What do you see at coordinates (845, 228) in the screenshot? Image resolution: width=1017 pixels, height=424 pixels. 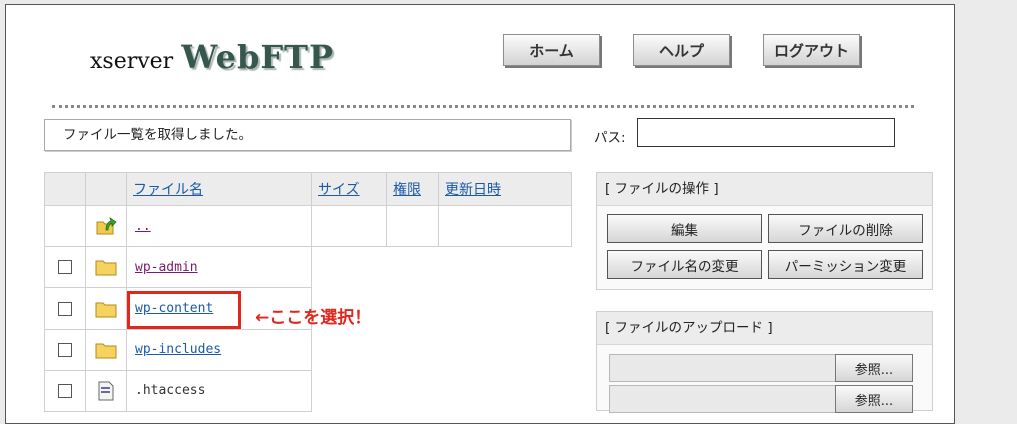 I see `delete-file-button: ファイルの削除` at bounding box center [845, 228].